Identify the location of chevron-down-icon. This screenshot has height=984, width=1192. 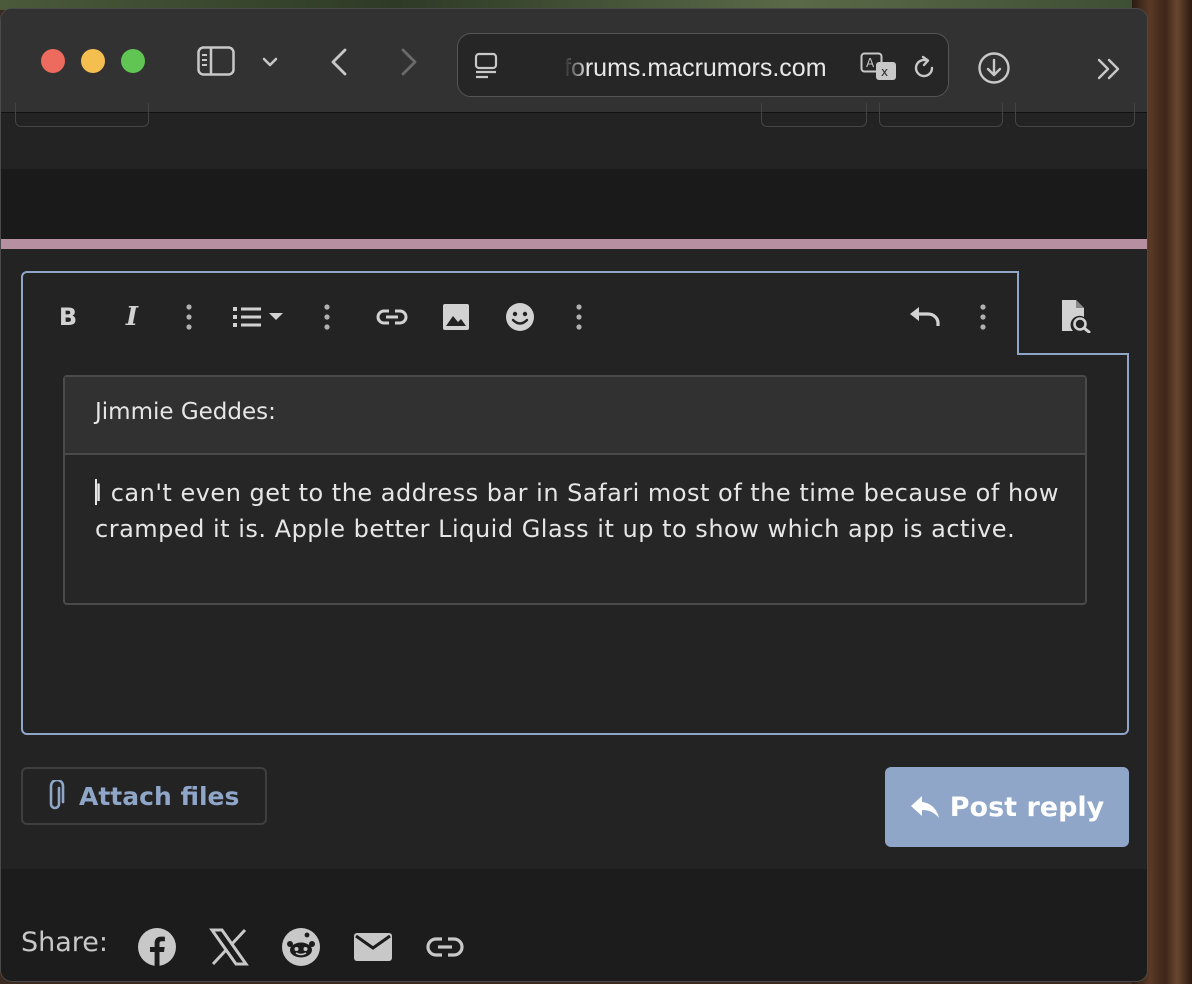
(270, 62).